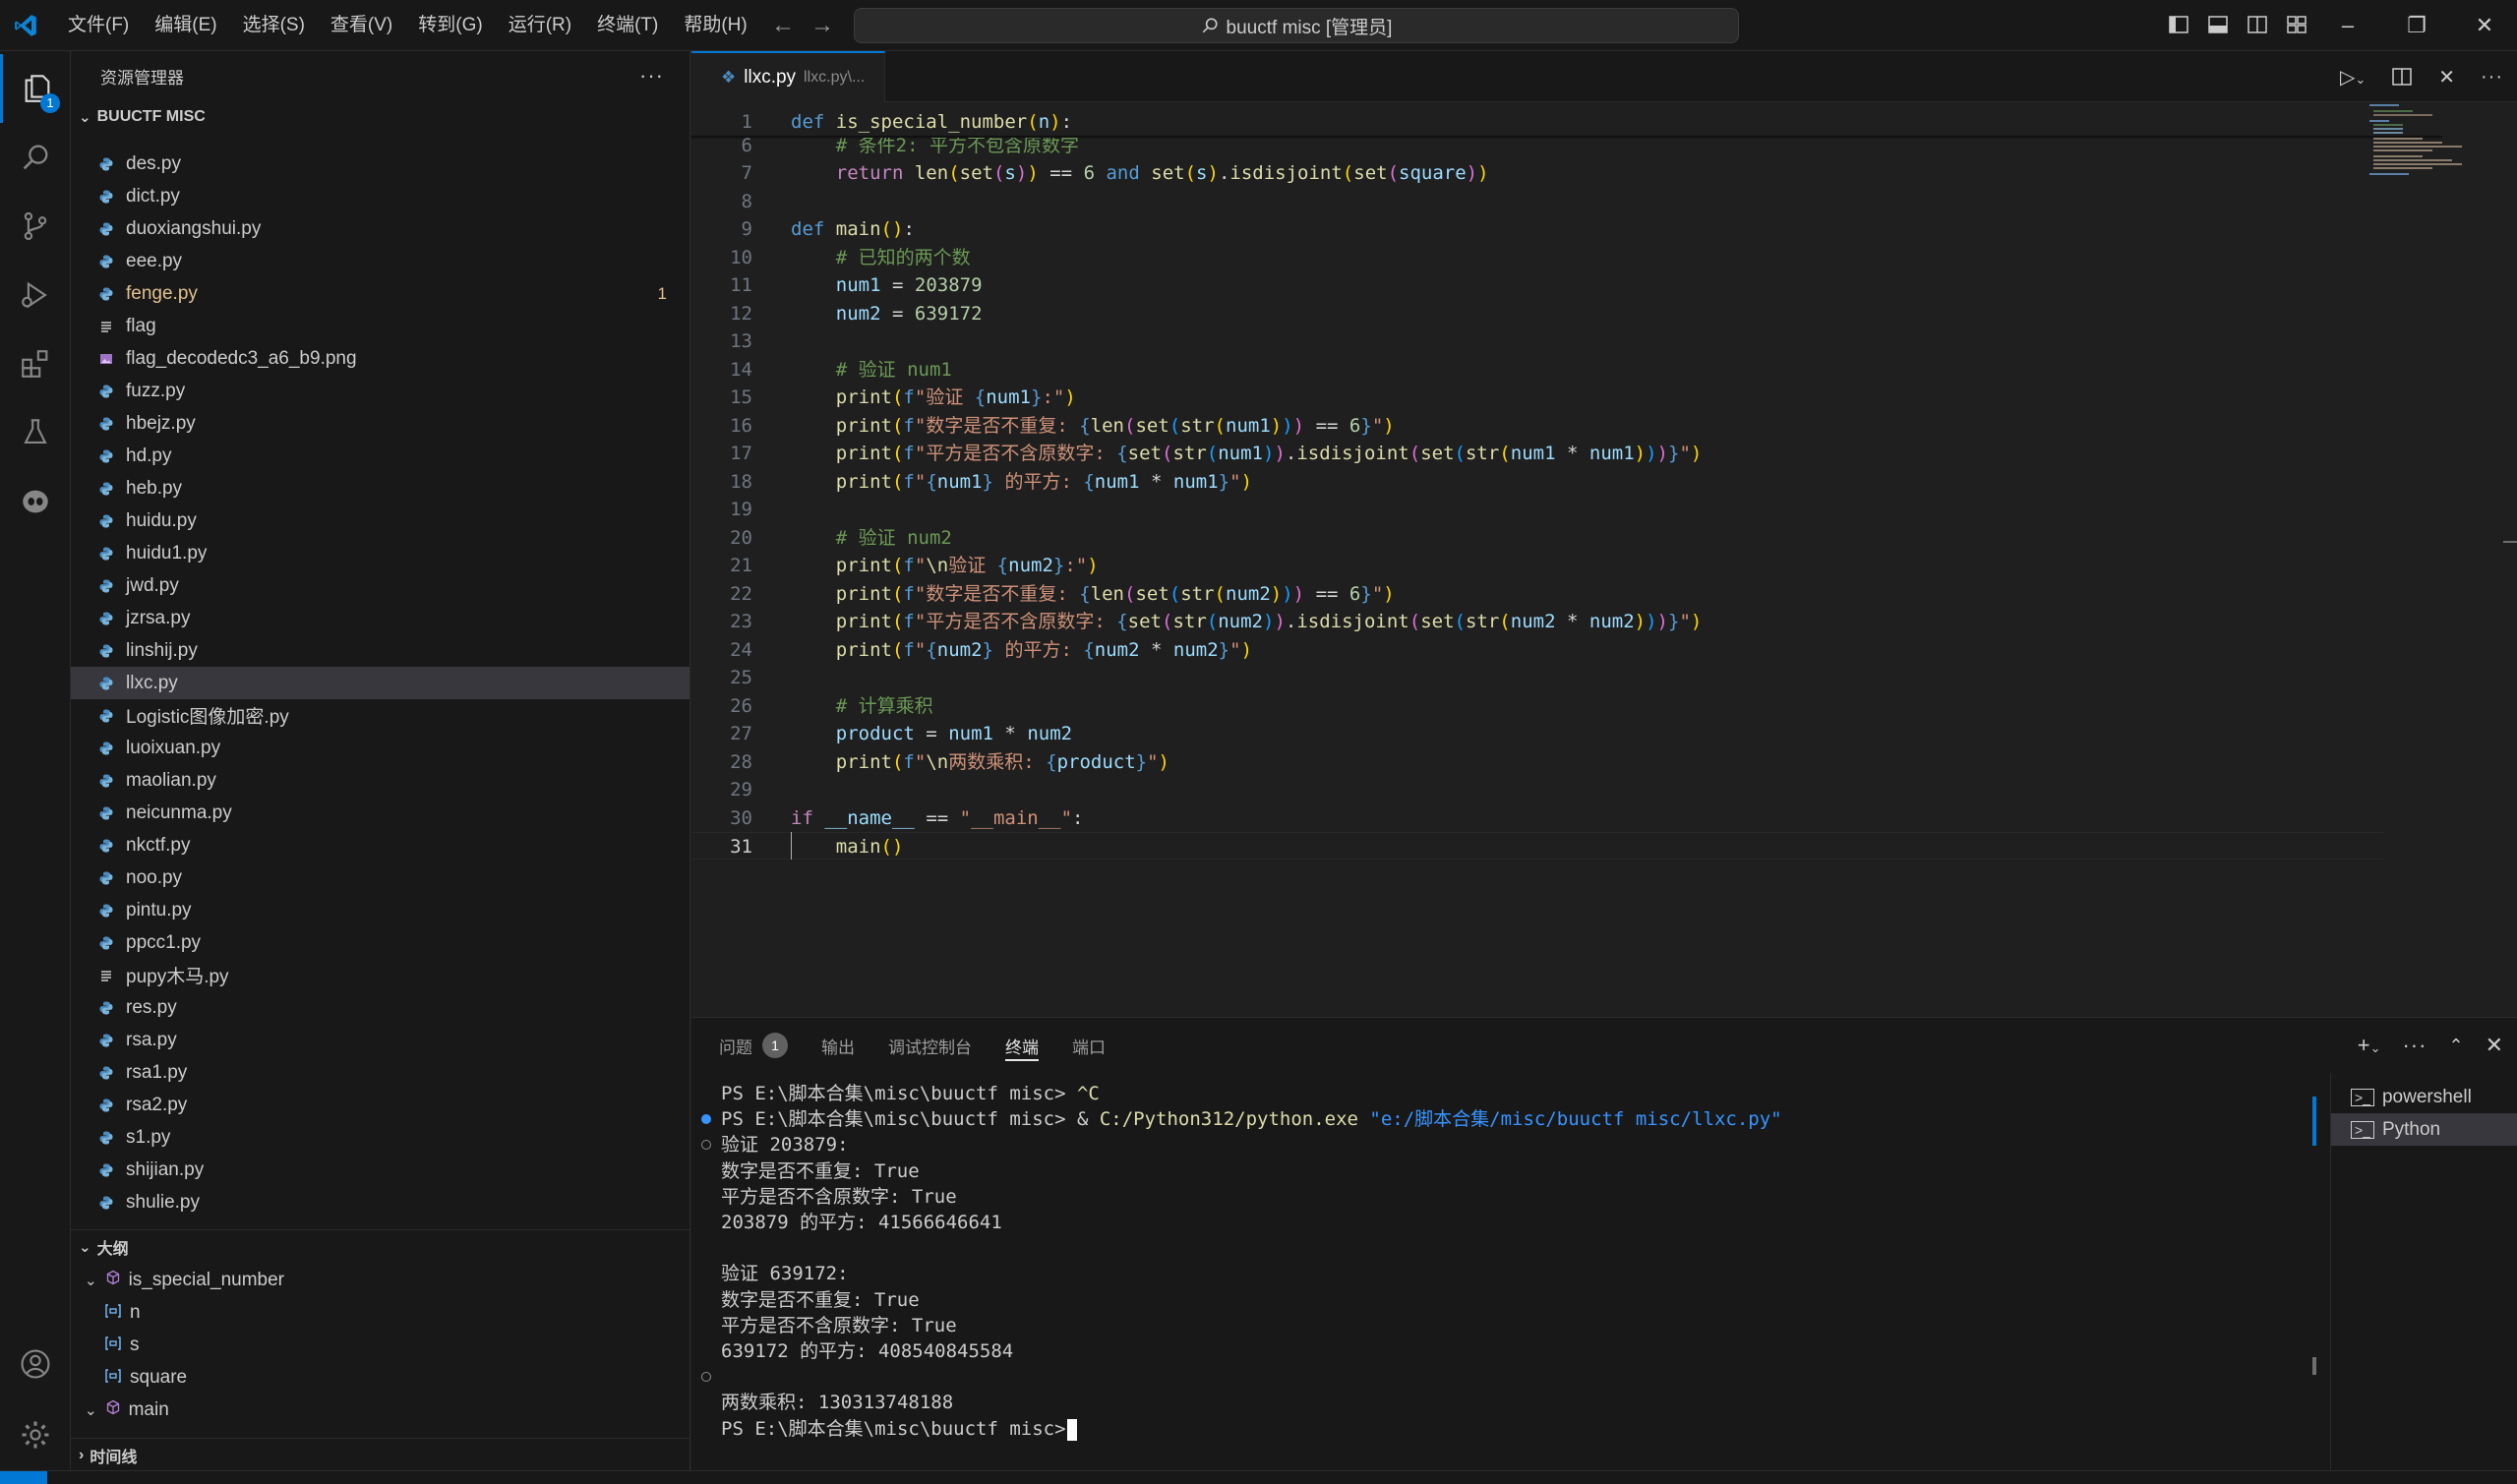 This screenshot has width=2517, height=1484. Describe the element at coordinates (380, 715) in the screenshot. I see `file-tree-item: Logistic图像加密.py` at that location.